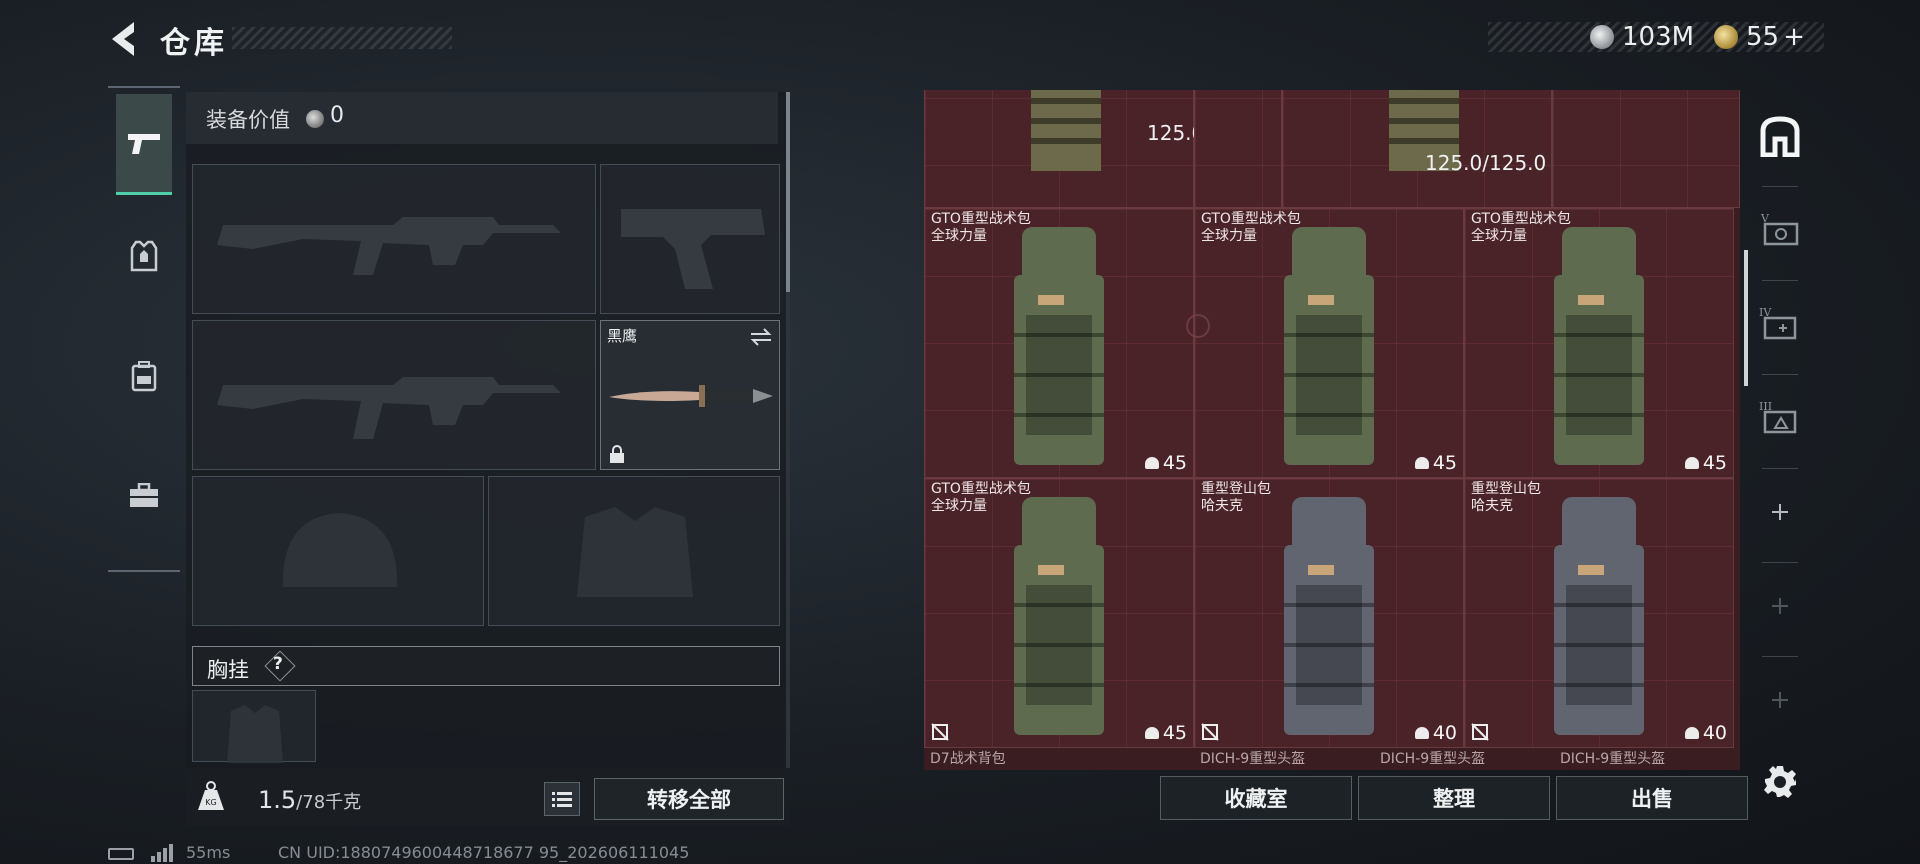 The height and width of the screenshot is (864, 1920). I want to click on pistol-icon, so click(144, 144).